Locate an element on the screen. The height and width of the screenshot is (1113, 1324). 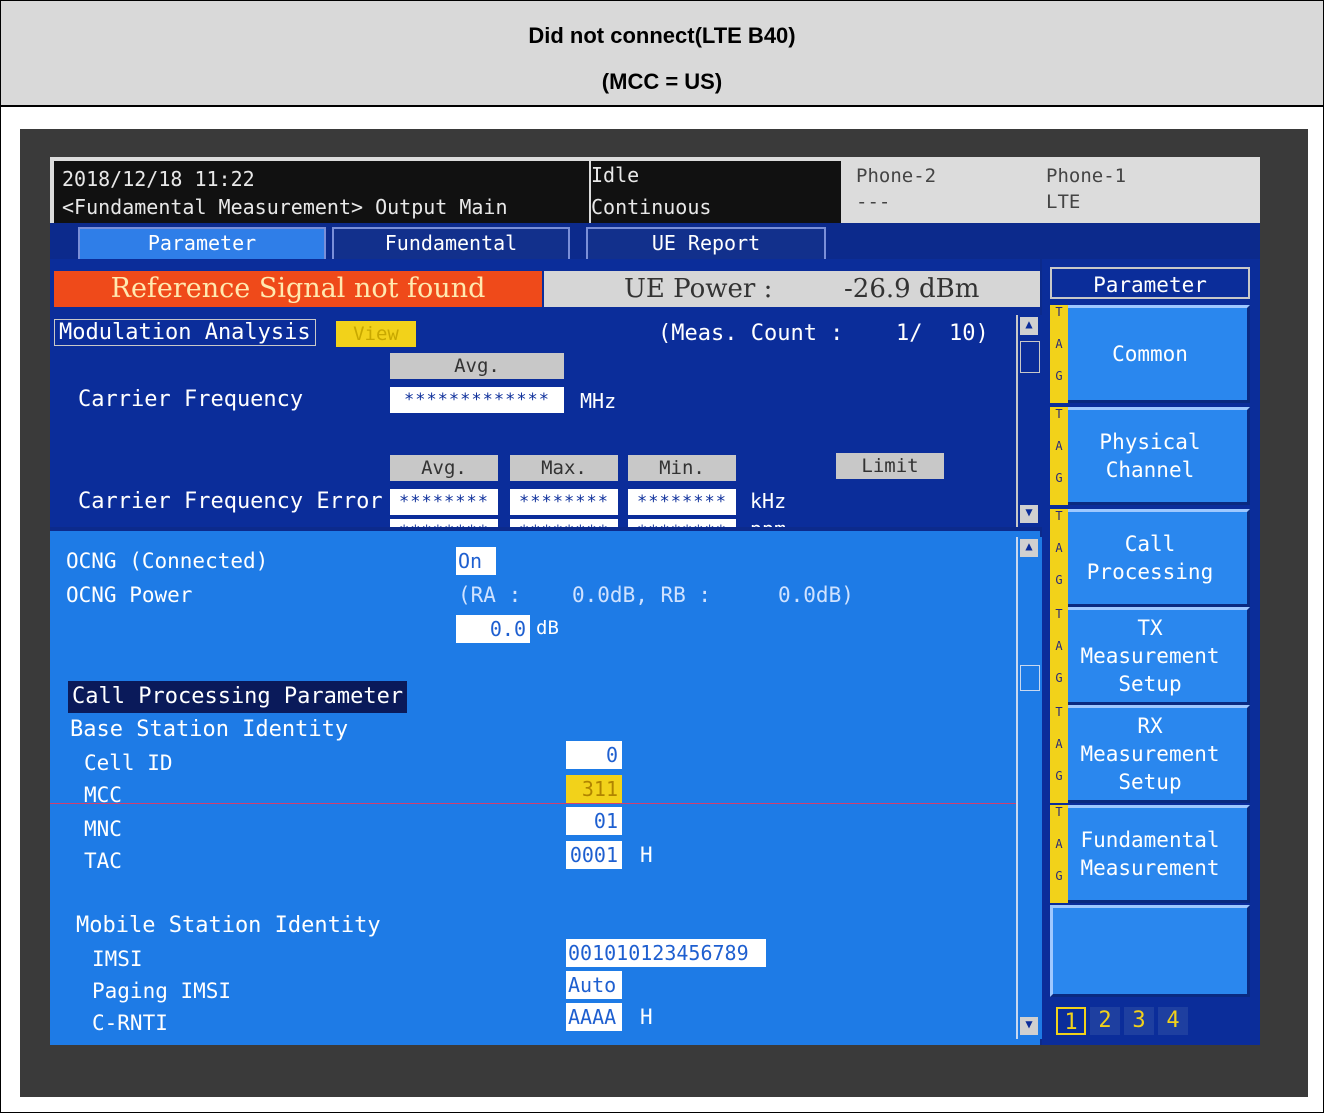
crnti-unit: H is located at coordinates (646, 1017).